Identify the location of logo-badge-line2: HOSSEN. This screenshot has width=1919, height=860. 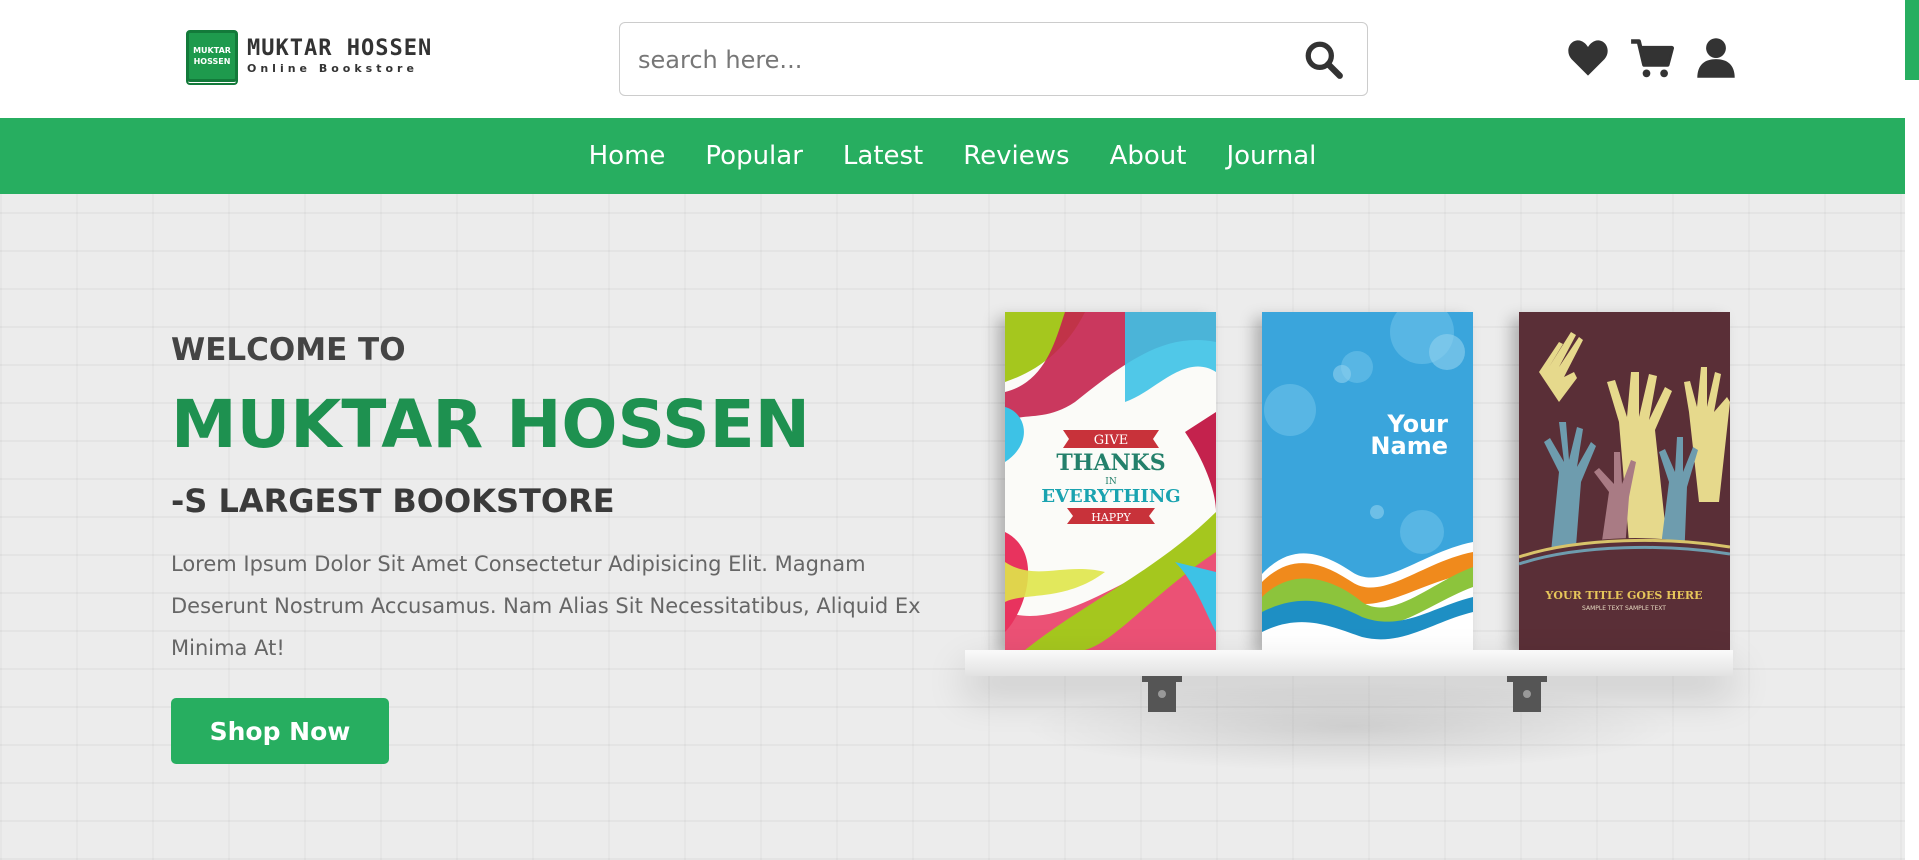
(212, 61).